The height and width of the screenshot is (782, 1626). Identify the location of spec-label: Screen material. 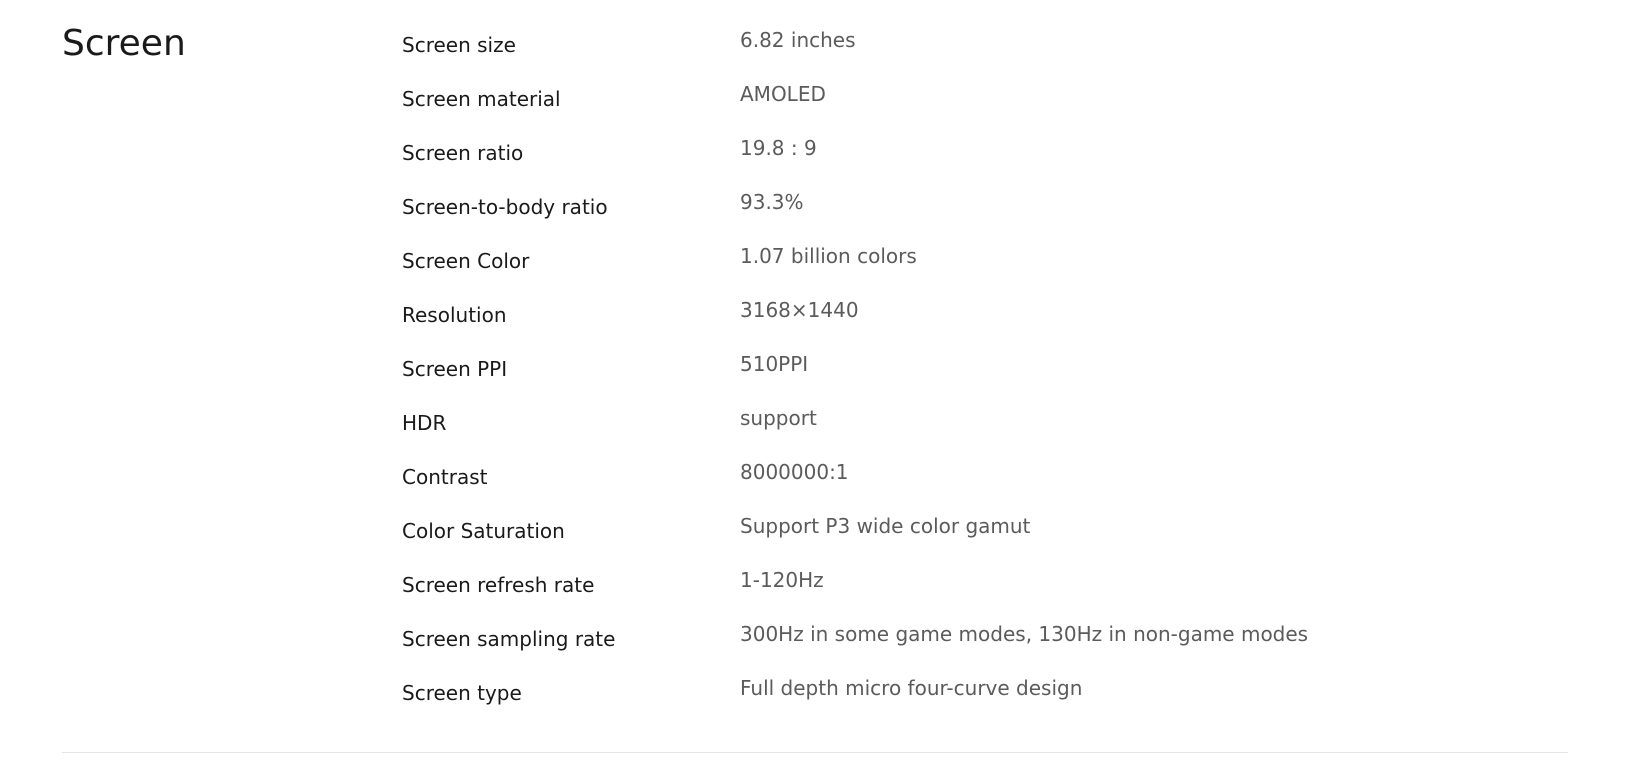
(481, 99).